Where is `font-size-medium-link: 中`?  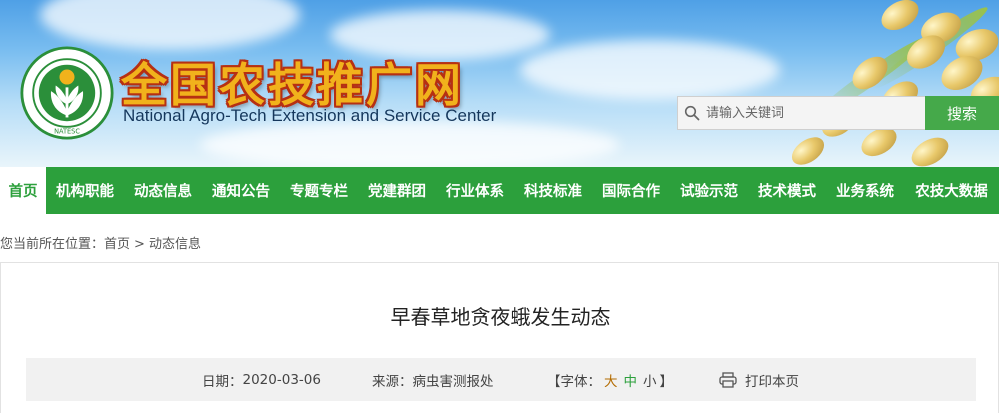
font-size-medium-link: 中 is located at coordinates (631, 380).